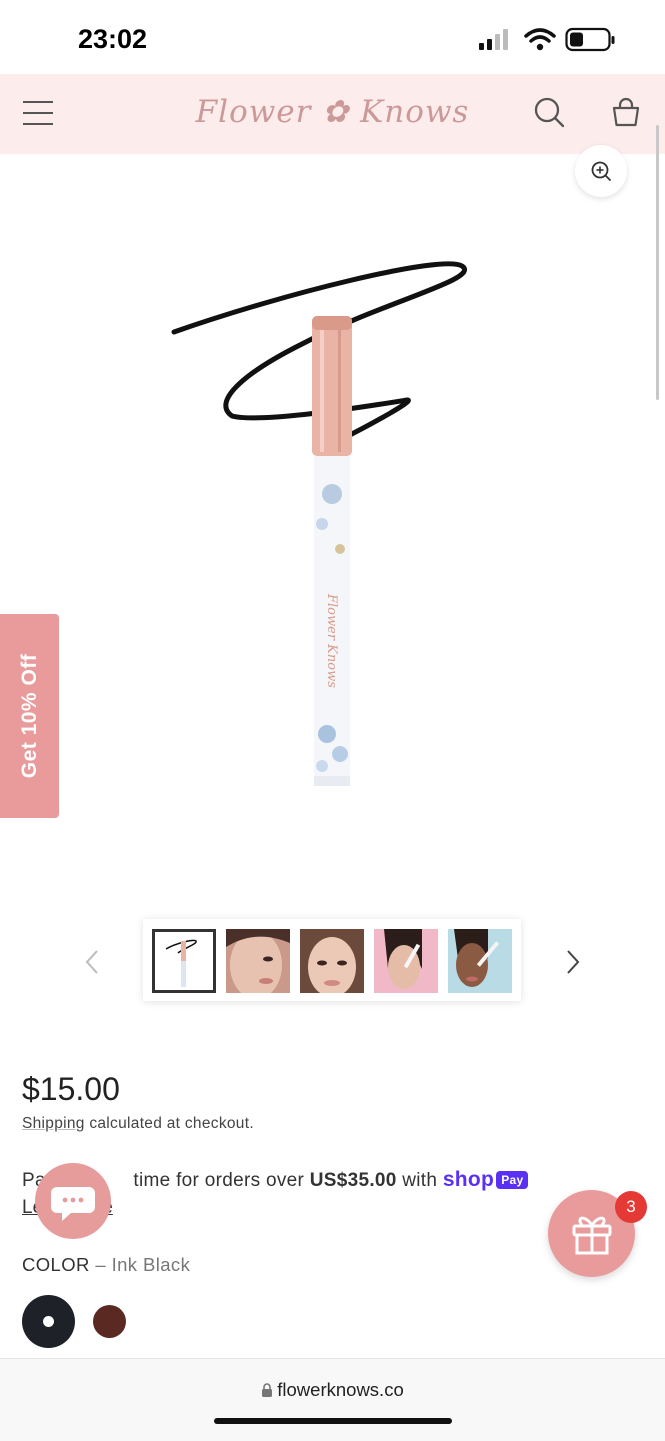  I want to click on url-text: flowerknows.co, so click(332, 1390).